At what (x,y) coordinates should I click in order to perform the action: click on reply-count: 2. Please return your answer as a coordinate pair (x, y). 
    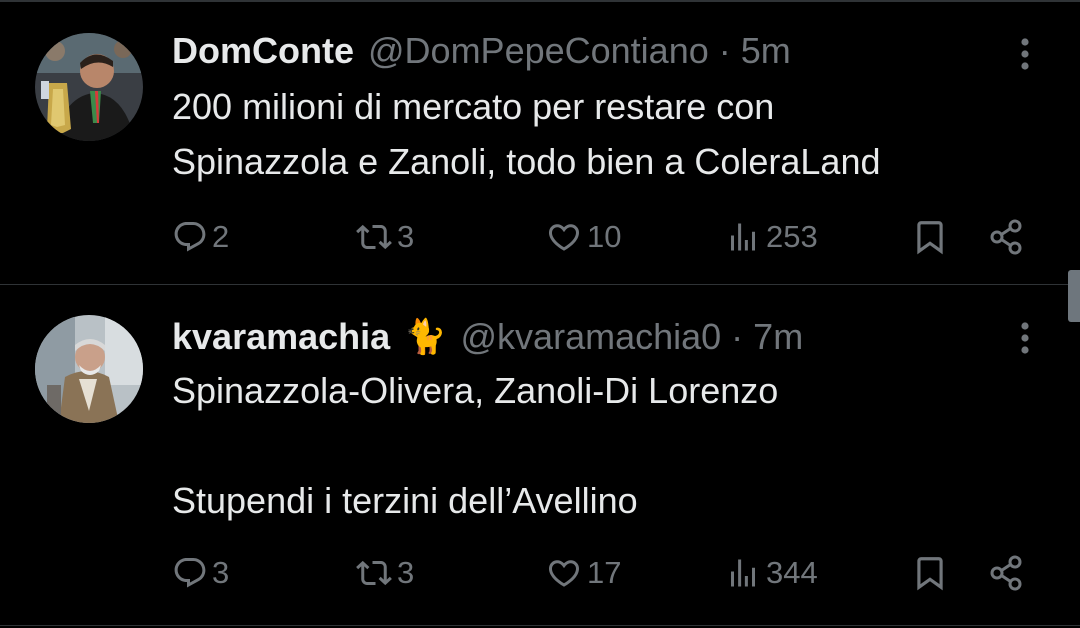
    Looking at the image, I should click on (221, 236).